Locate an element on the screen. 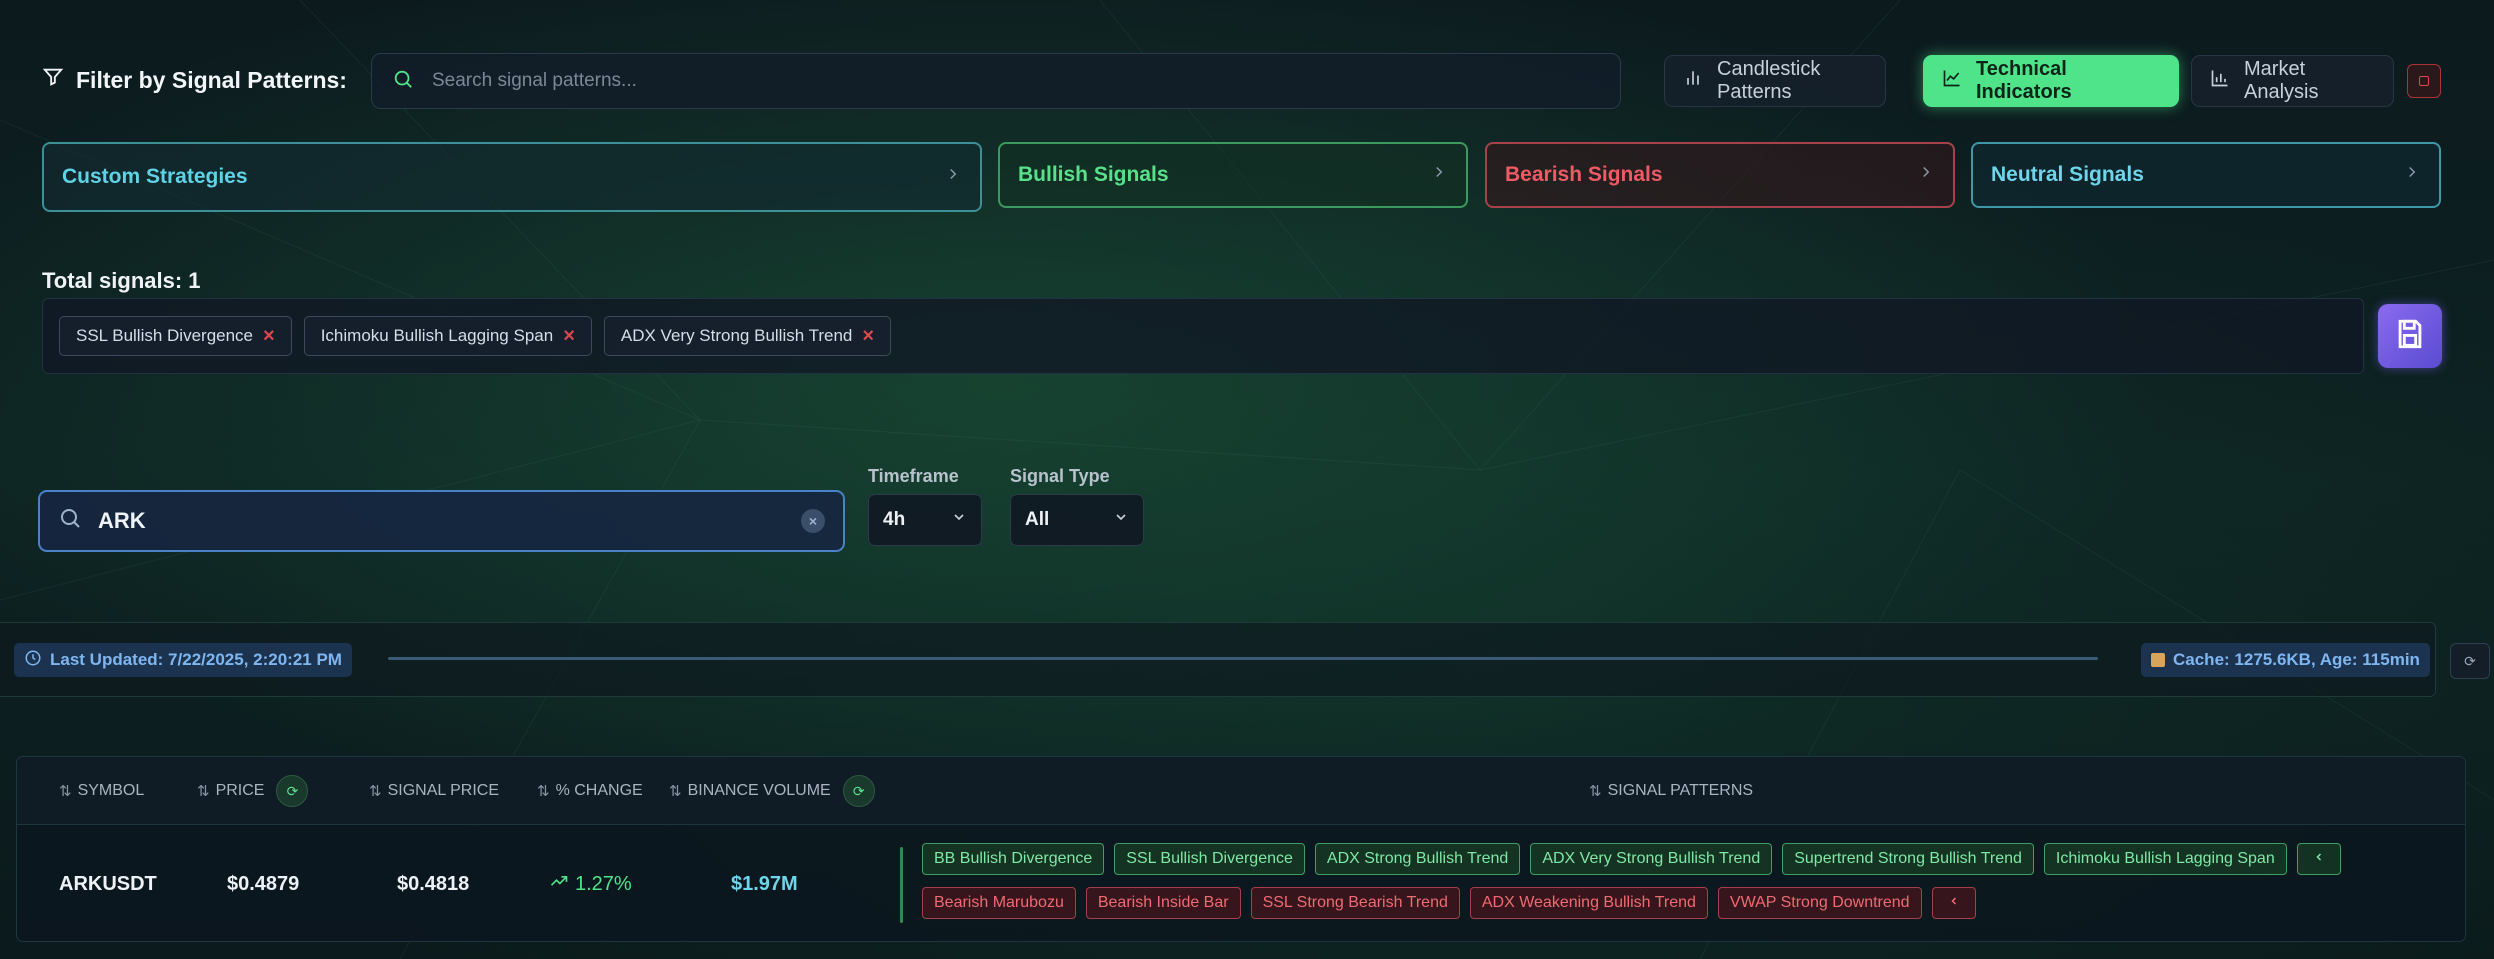 This screenshot has height=959, width=2494. pattern-tag: BB Bullish Divergence is located at coordinates (1013, 859).